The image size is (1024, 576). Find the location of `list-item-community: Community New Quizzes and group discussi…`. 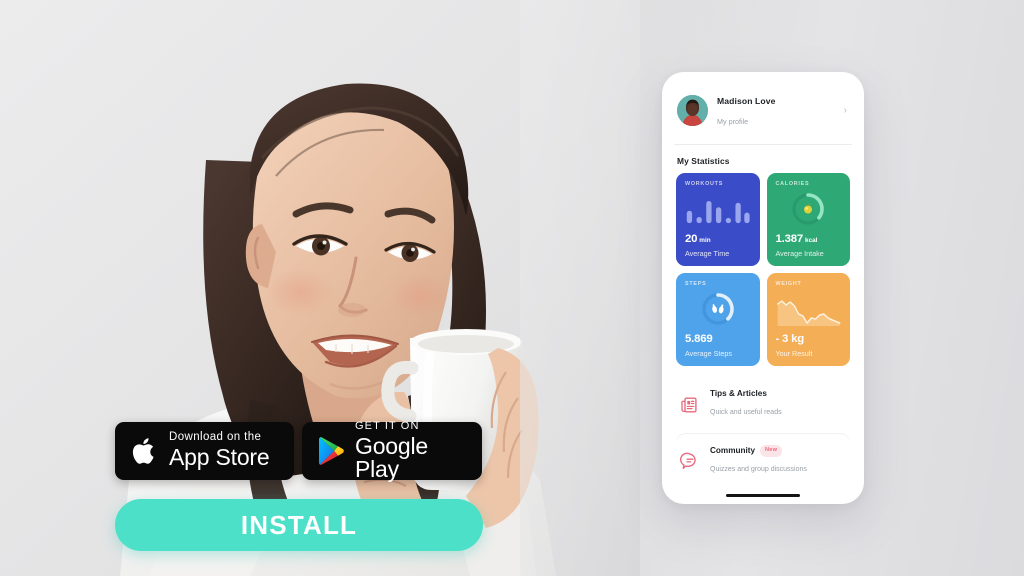

list-item-community: Community New Quizzes and group discussi… is located at coordinates (763, 461).